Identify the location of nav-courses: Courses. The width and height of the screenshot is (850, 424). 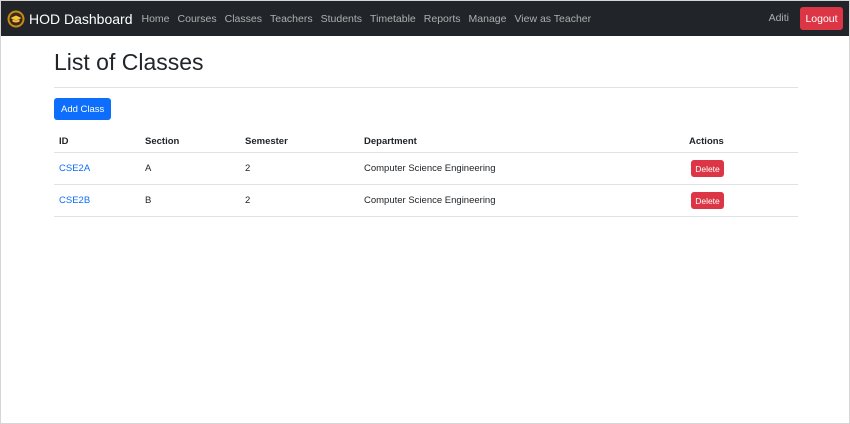
(197, 19).